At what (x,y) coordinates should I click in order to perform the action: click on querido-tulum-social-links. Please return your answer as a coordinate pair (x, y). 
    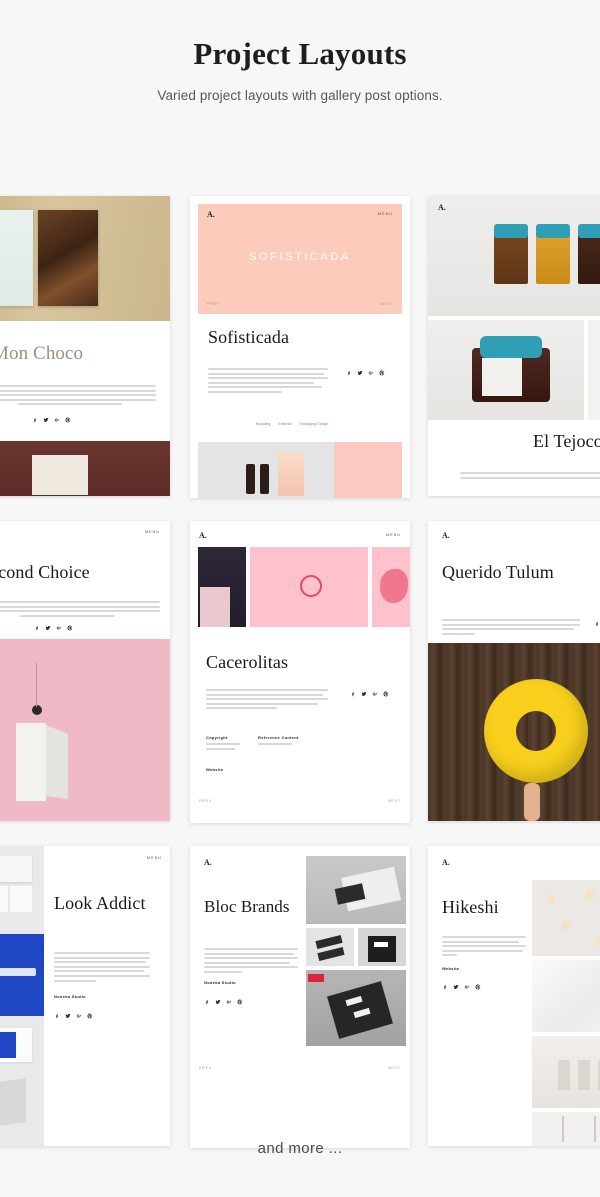
    Looking at the image, I should click on (597, 624).